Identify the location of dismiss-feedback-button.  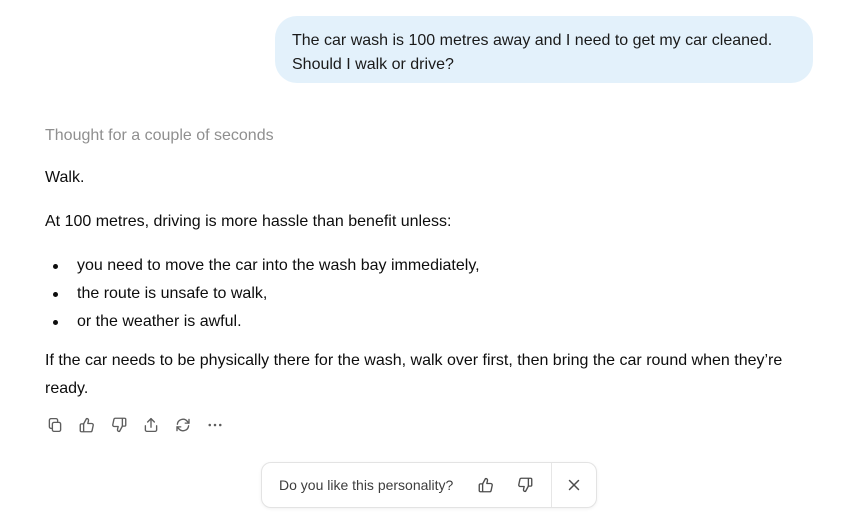
(574, 485).